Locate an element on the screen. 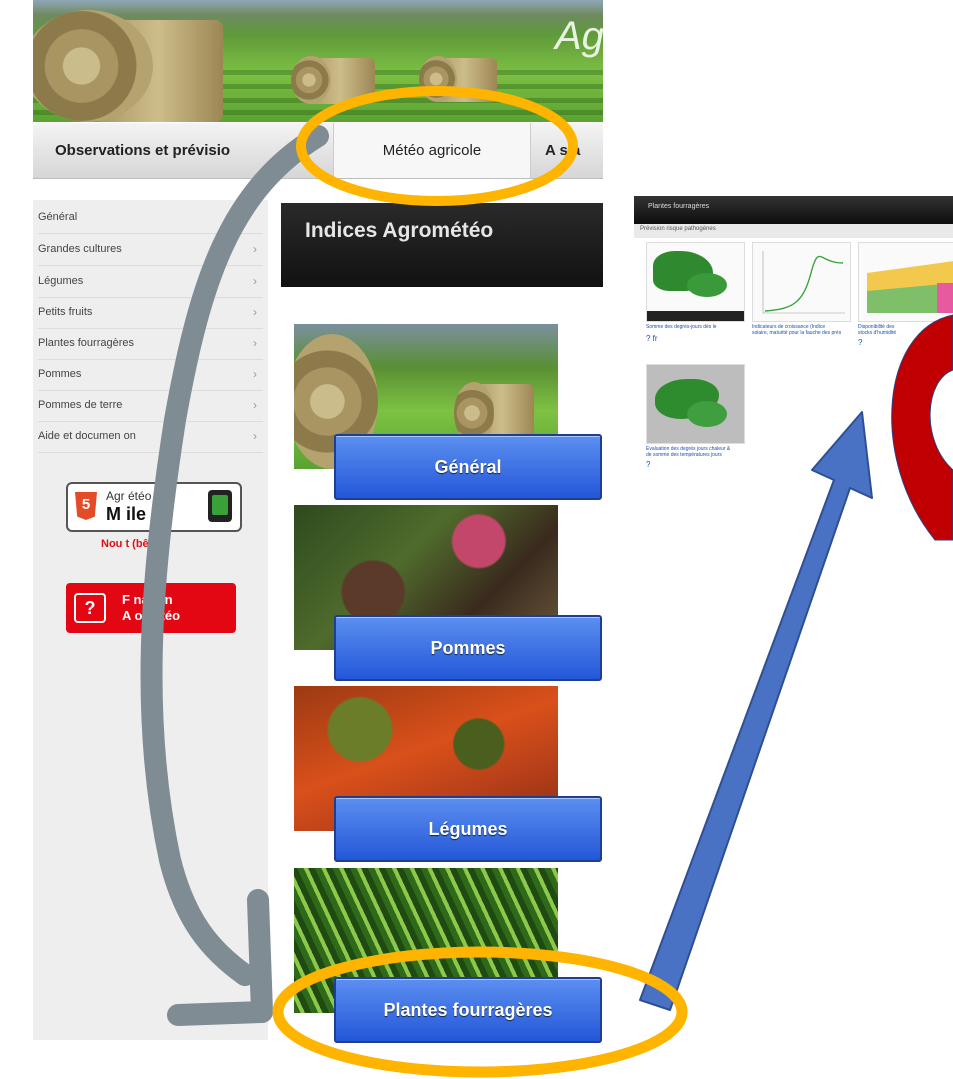  sidebar-item-label: Pommes de terre is located at coordinates (80, 405).